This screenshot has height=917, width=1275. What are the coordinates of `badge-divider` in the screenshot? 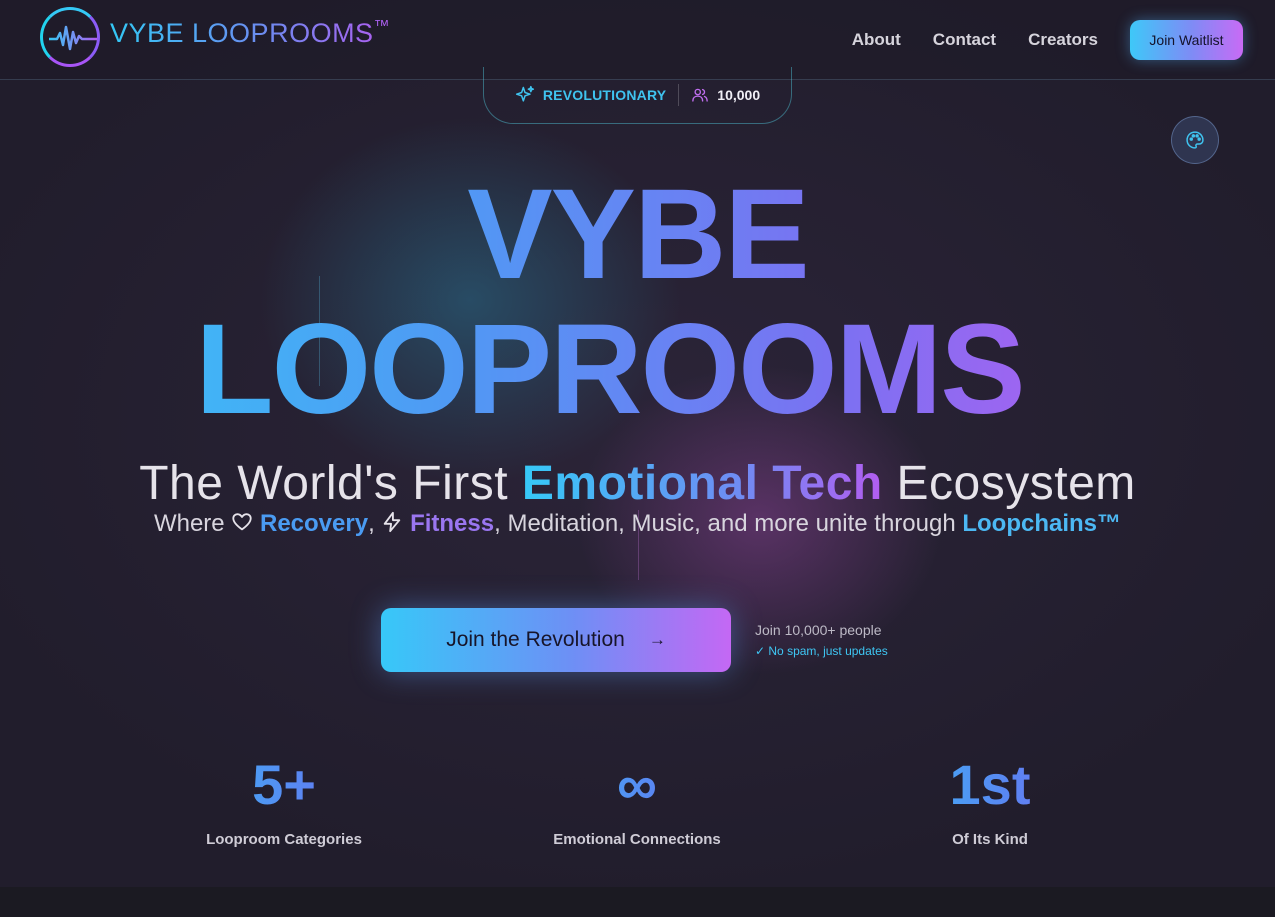 It's located at (679, 95).